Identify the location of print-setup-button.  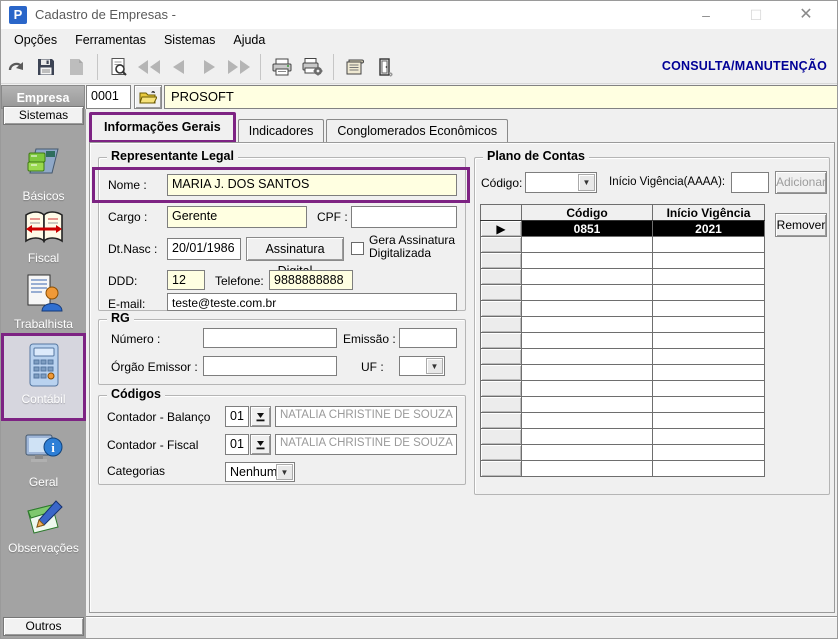
(312, 67).